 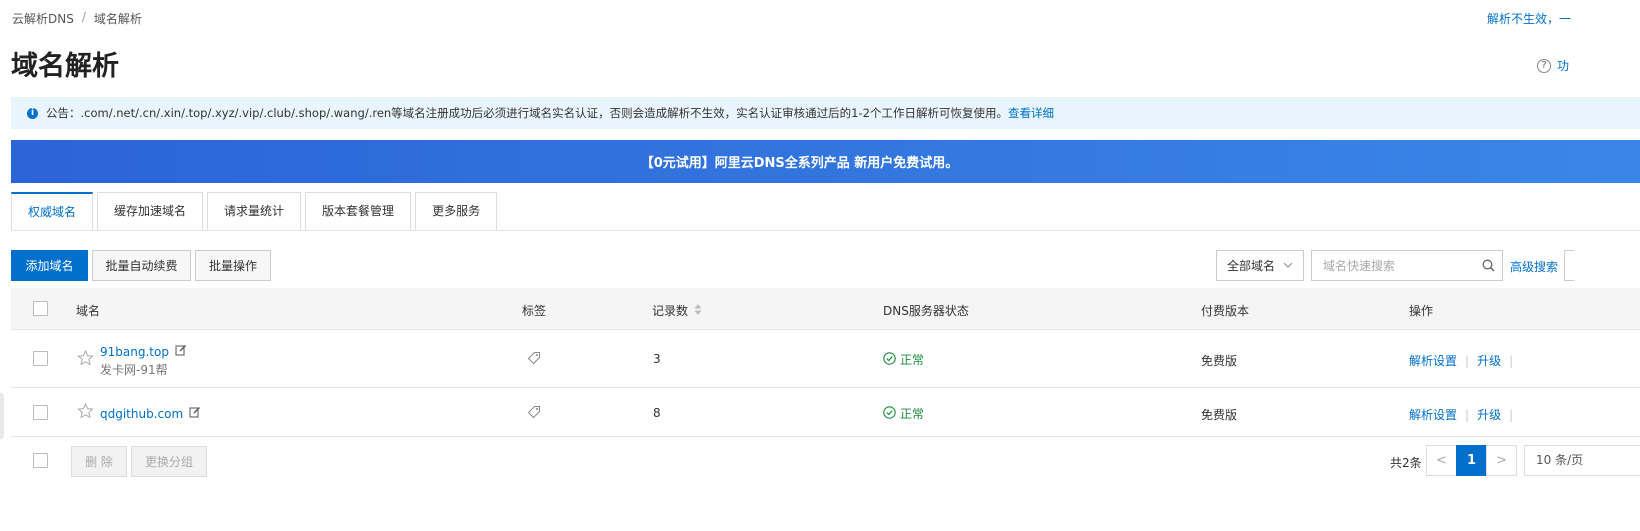 I want to click on tab-authoritative-domains: 权威域名, so click(x=52, y=211).